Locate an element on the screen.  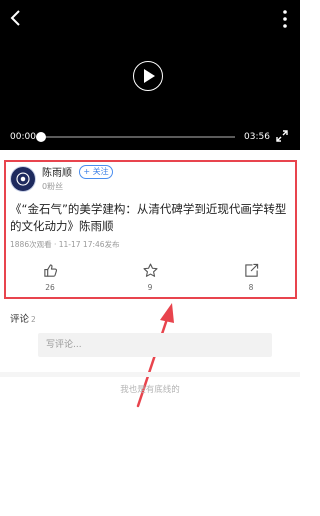
share-button: 8 is located at coordinates (251, 278).